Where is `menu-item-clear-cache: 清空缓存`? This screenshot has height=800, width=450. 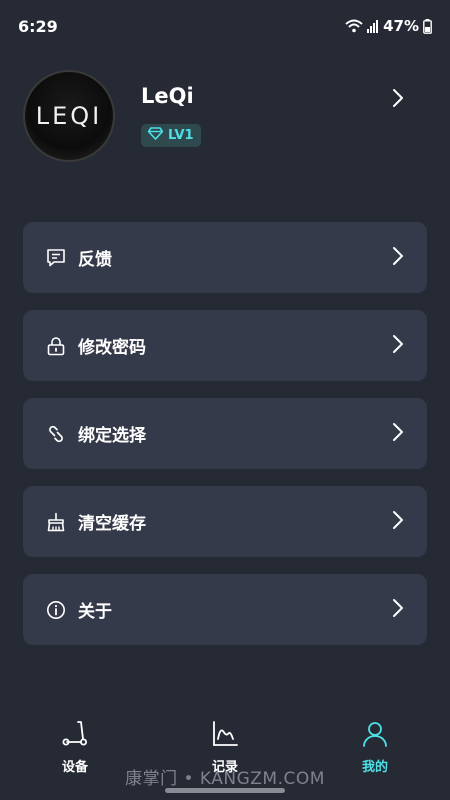
menu-item-clear-cache: 清空缓存 is located at coordinates (225, 521).